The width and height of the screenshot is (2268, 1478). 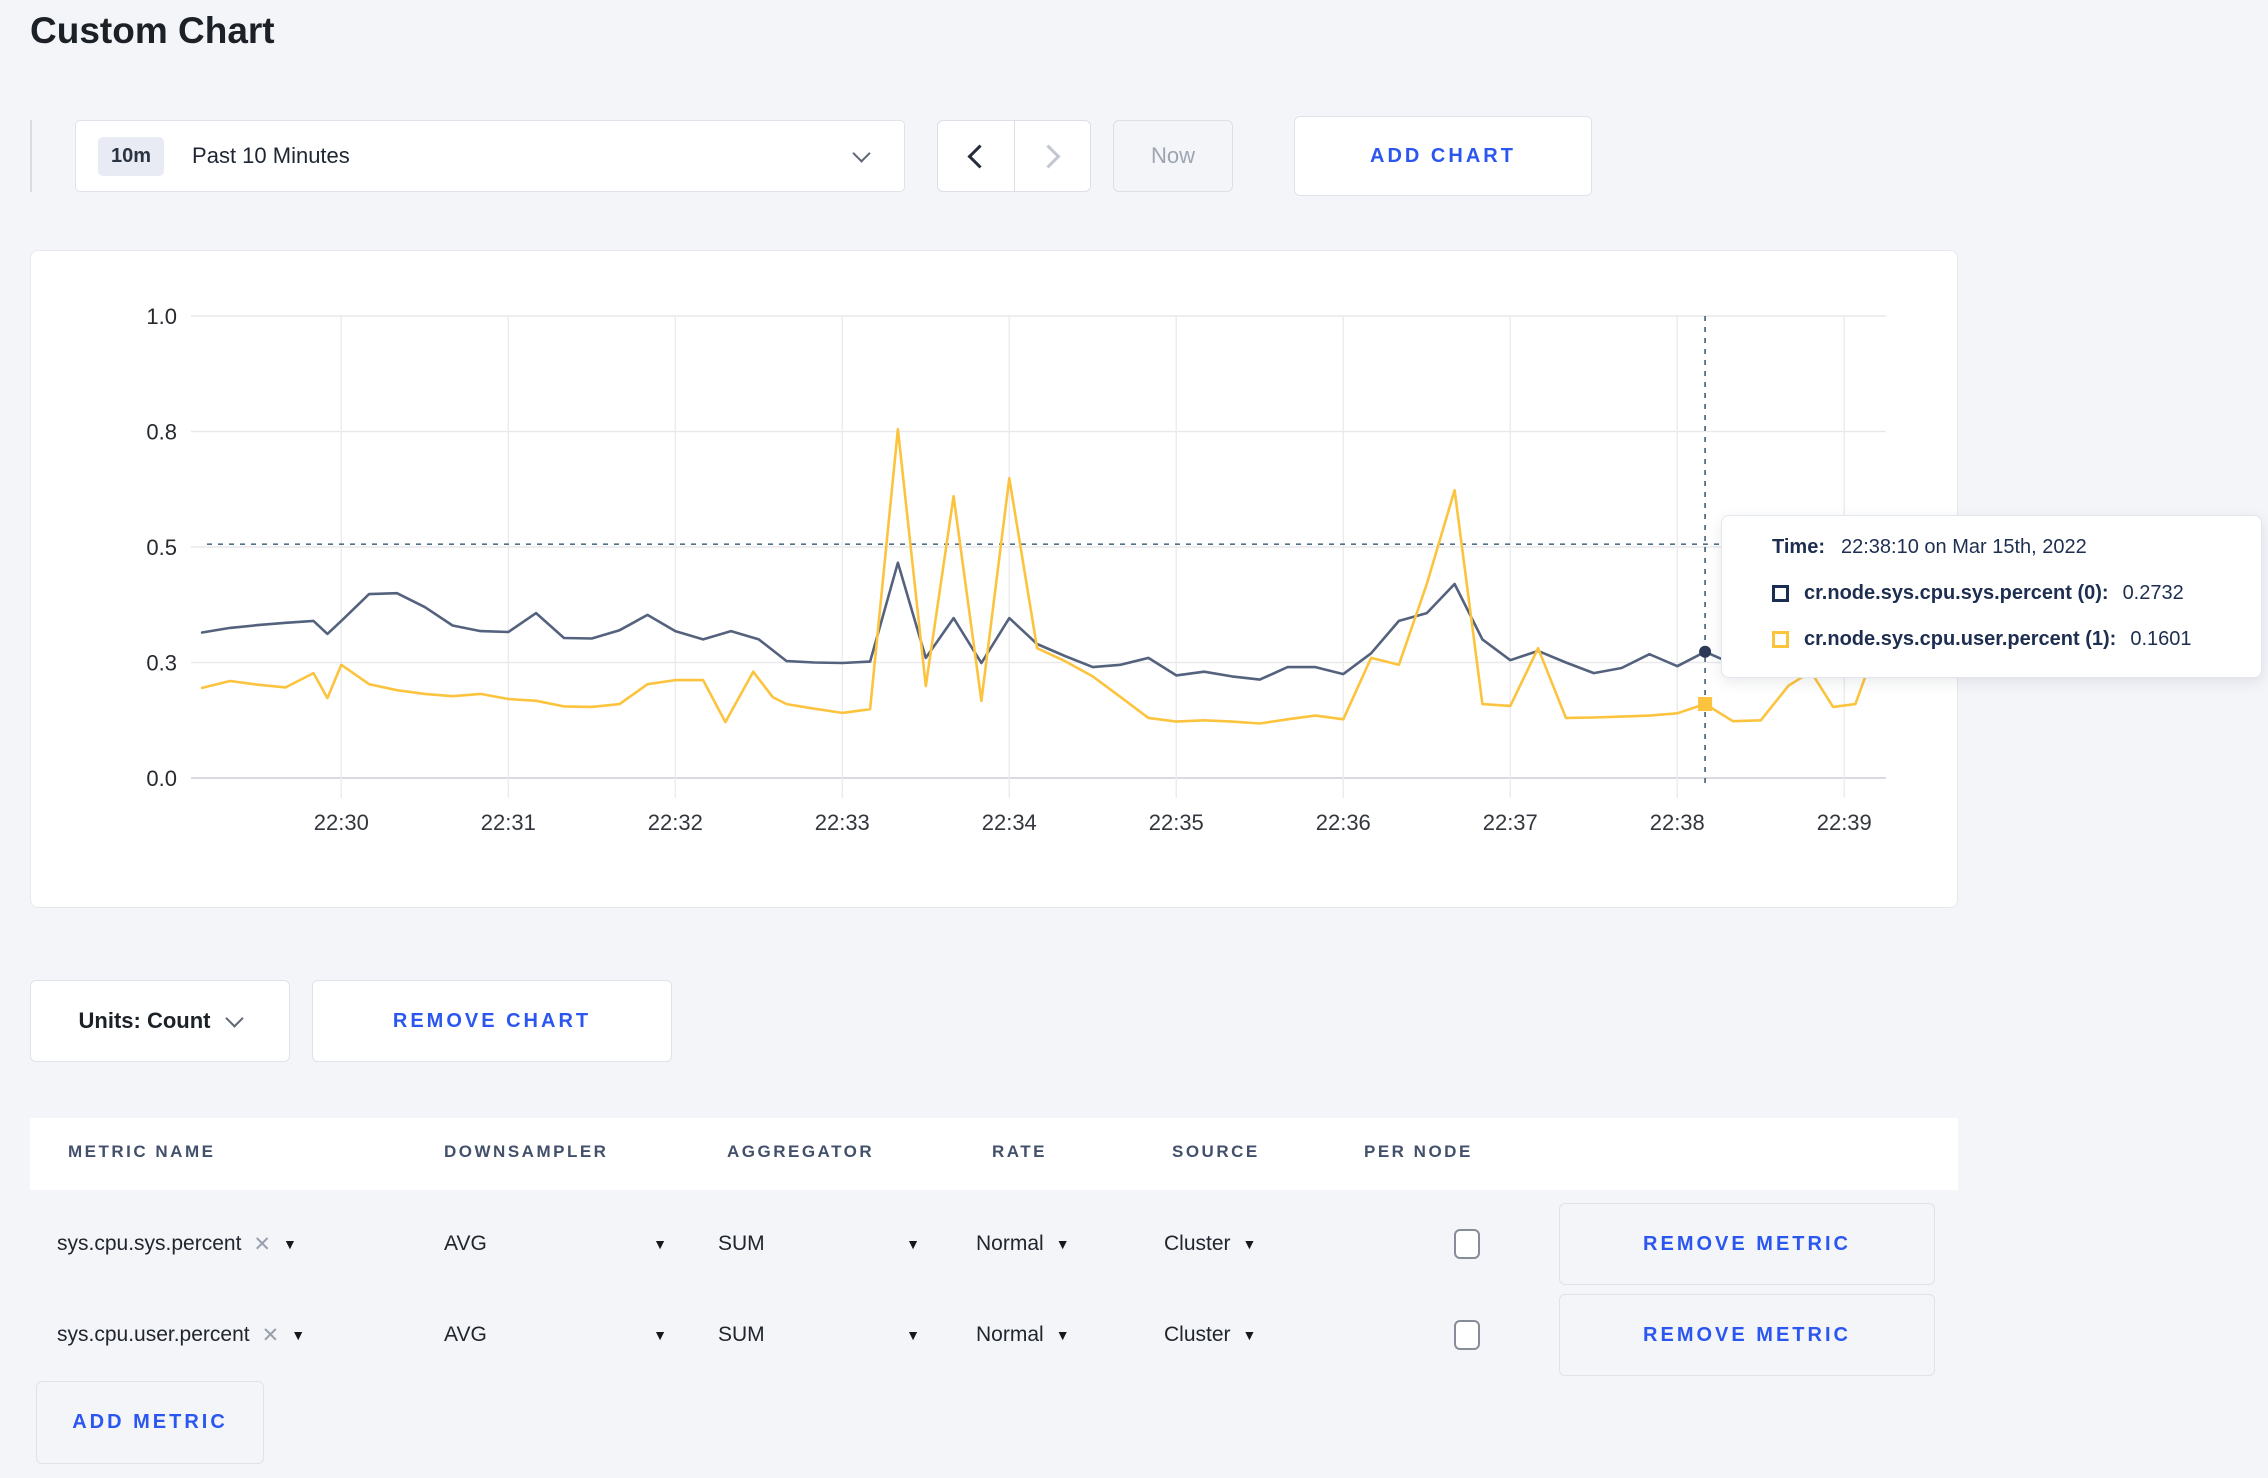 What do you see at coordinates (341, 822) in the screenshot?
I see `svg-text: 22:30` at bounding box center [341, 822].